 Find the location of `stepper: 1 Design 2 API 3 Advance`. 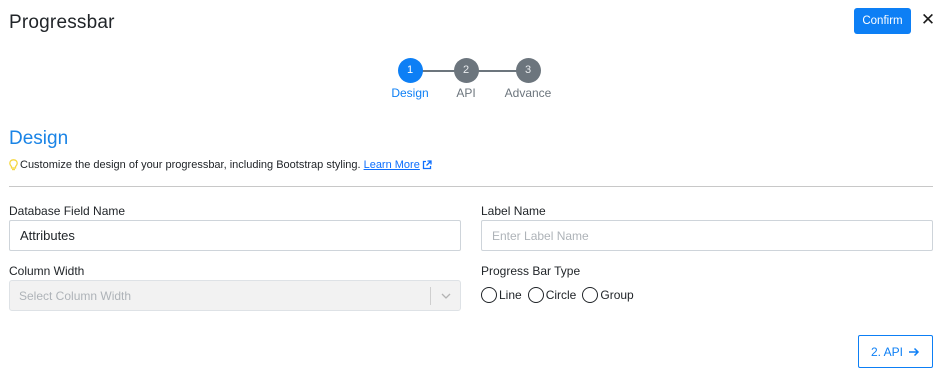

stepper: 1 Design 2 API 3 Advance is located at coordinates (473, 80).